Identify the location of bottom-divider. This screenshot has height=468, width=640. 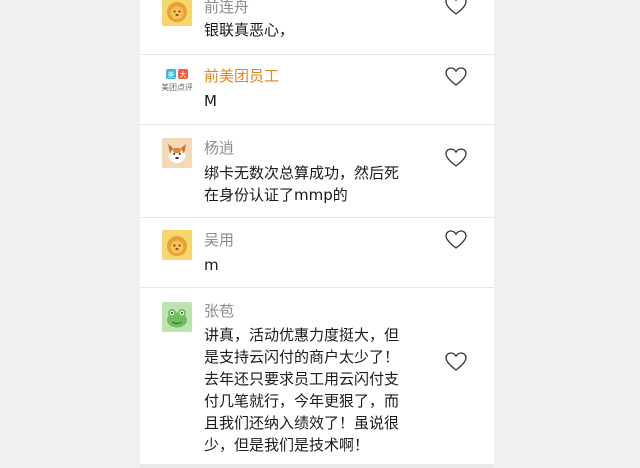
(317, 466).